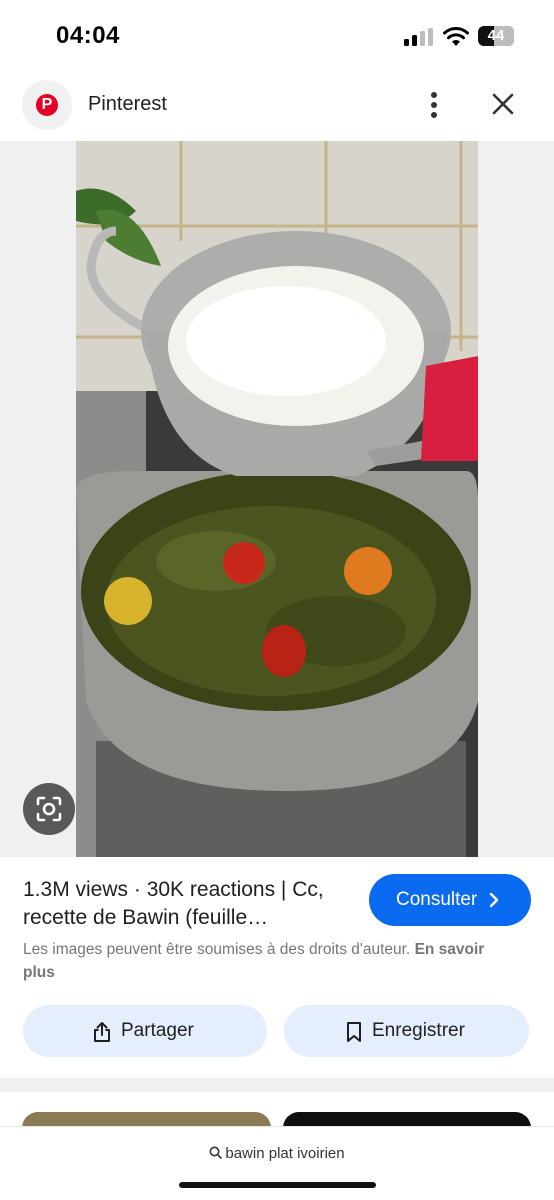  What do you see at coordinates (277, 1085) in the screenshot?
I see `section-divider` at bounding box center [277, 1085].